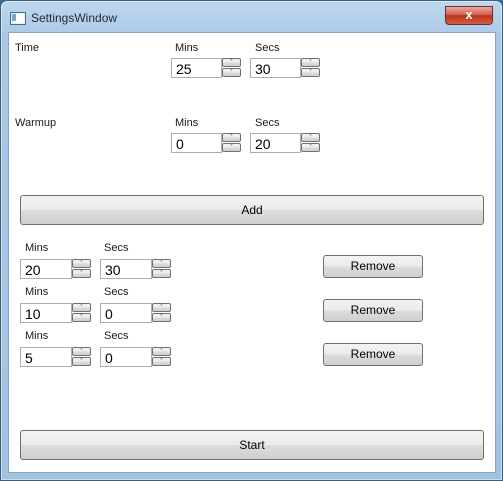 The image size is (503, 481). What do you see at coordinates (18, 18) in the screenshot?
I see `window-icon` at bounding box center [18, 18].